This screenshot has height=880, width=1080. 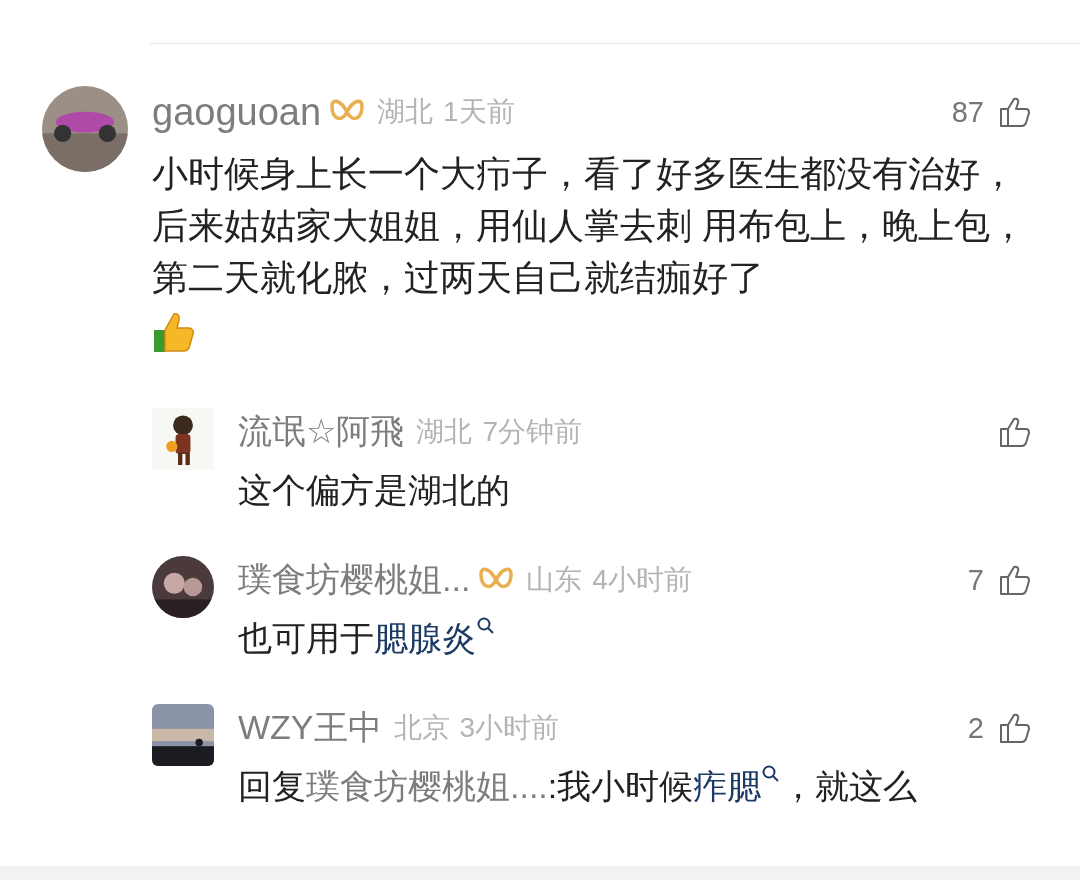 What do you see at coordinates (321, 432) in the screenshot?
I see `user-name: 流氓☆阿飛` at bounding box center [321, 432].